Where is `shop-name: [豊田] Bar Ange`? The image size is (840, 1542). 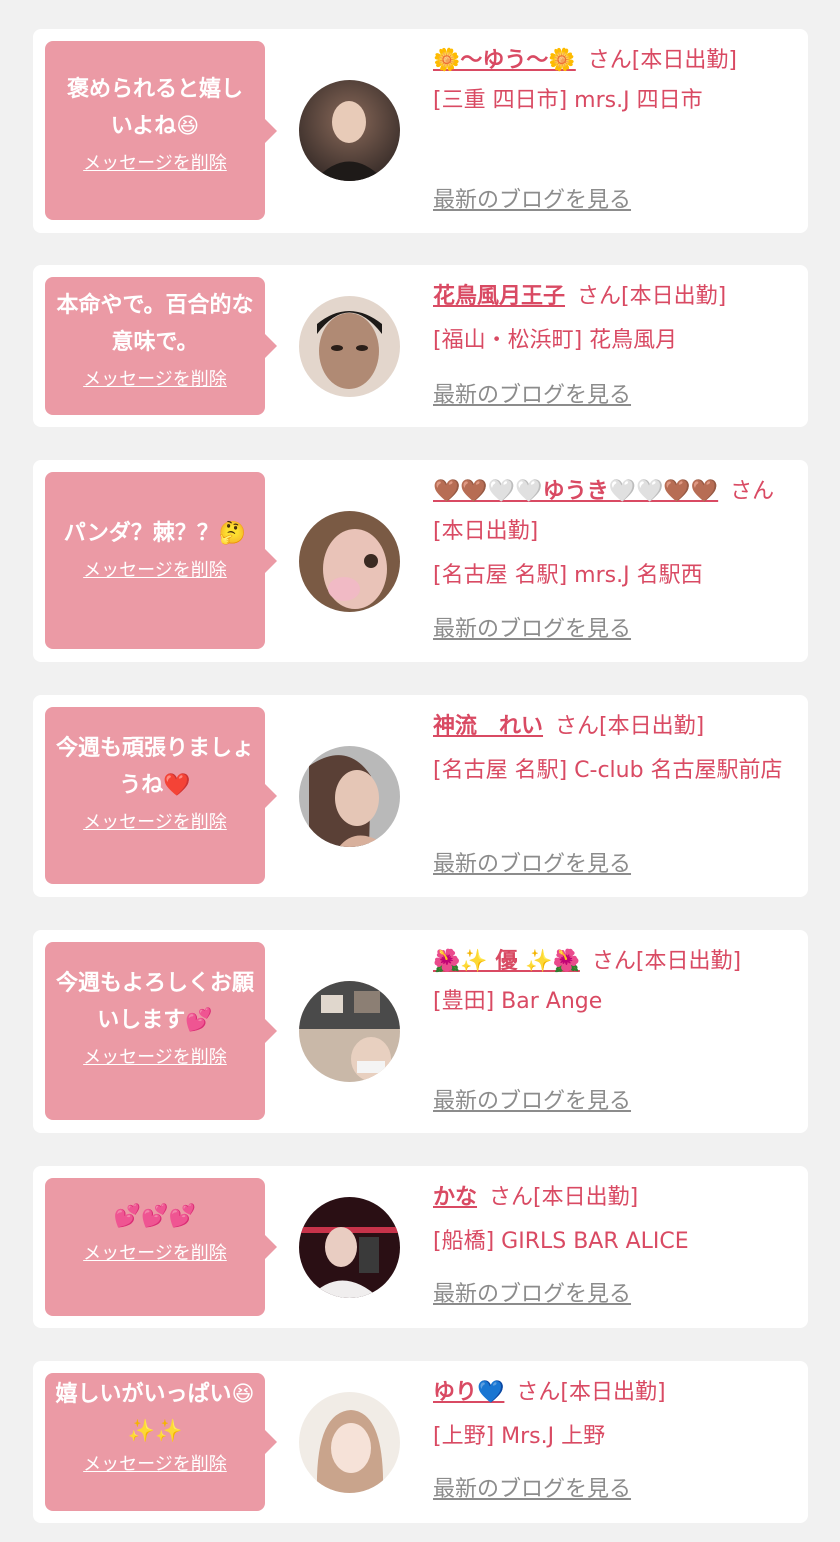 shop-name: [豊田] Bar Ange is located at coordinates (518, 1001).